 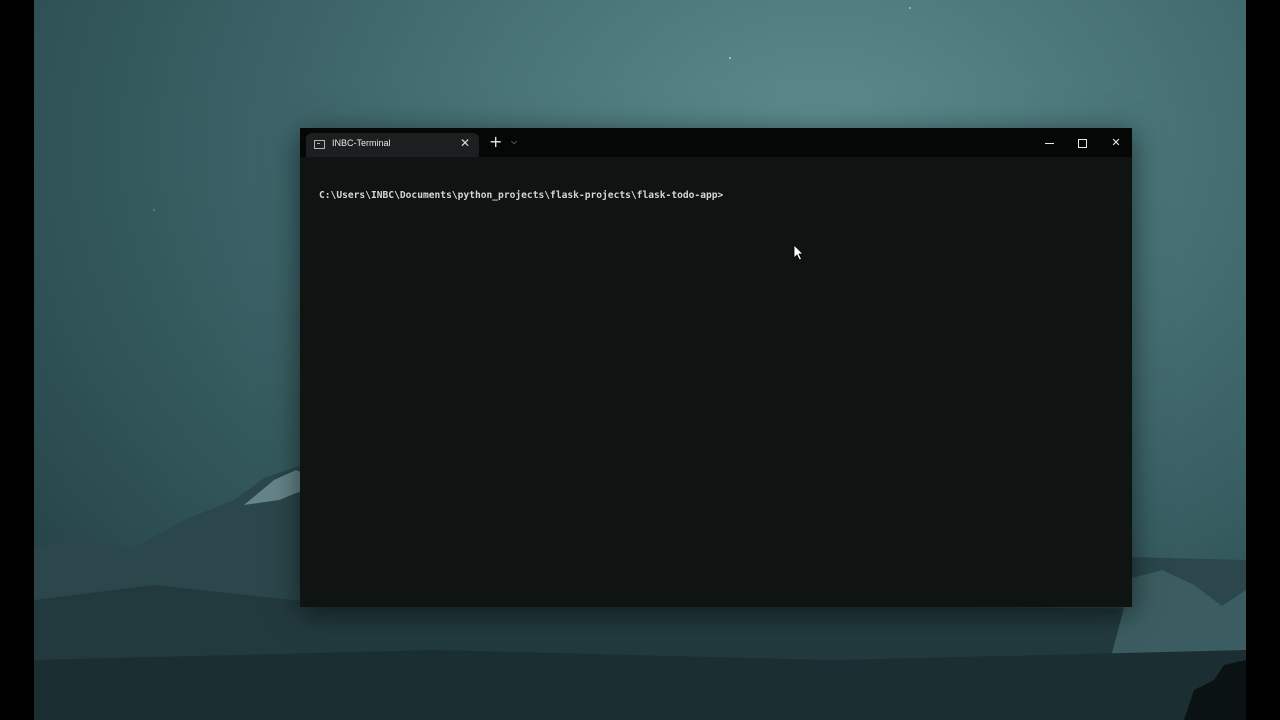 I want to click on minimize-icon, so click(x=1049, y=143).